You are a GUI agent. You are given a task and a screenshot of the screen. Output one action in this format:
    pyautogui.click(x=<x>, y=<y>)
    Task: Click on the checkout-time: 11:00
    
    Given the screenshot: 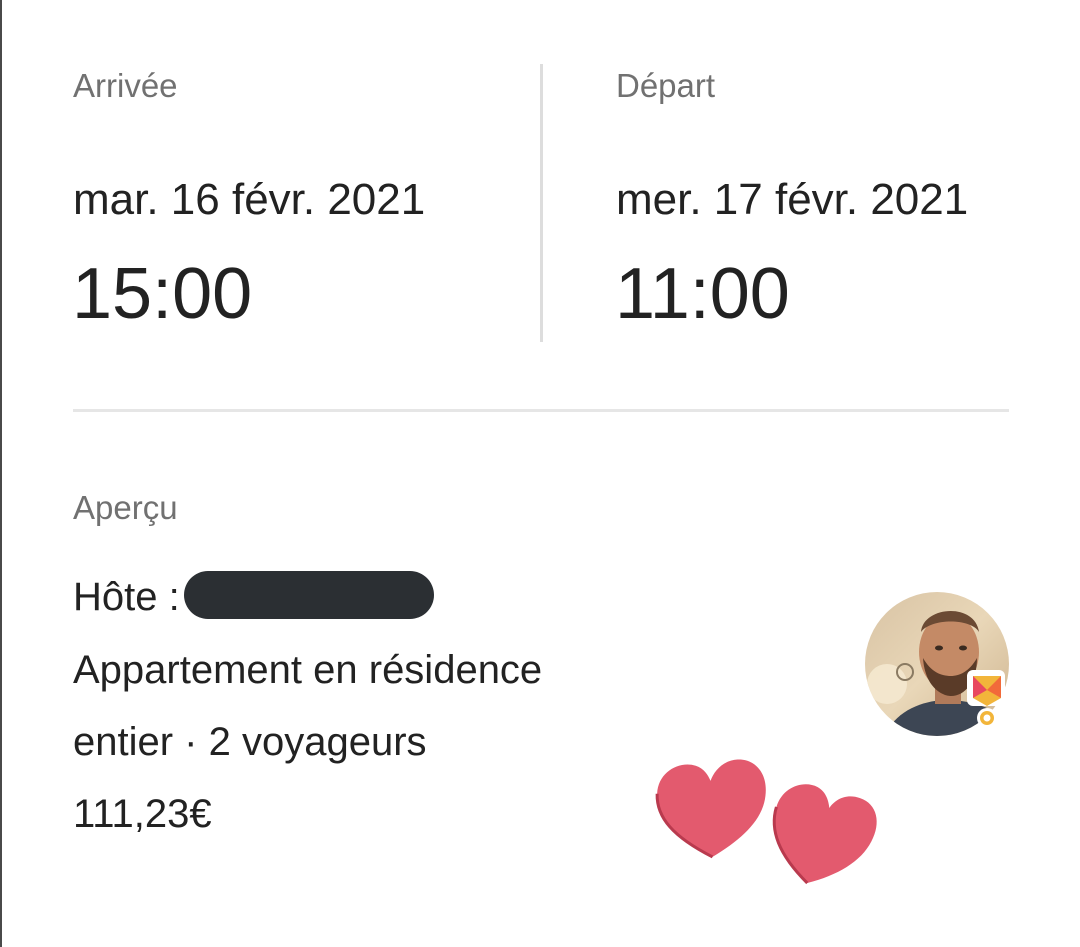 What is the action you would take?
    pyautogui.click(x=702, y=294)
    